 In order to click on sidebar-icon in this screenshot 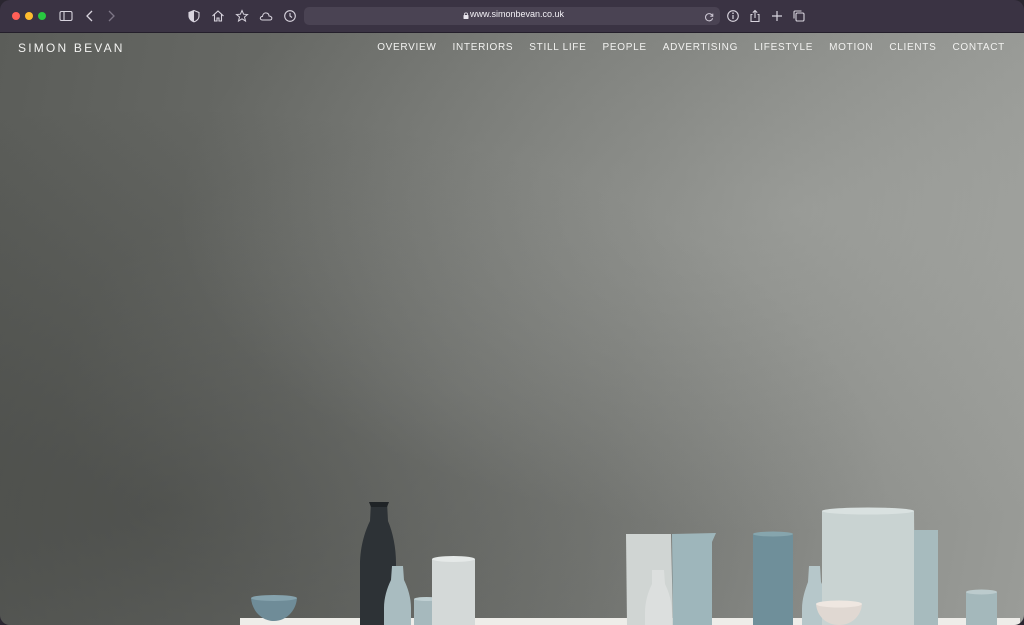, I will do `click(66, 16)`.